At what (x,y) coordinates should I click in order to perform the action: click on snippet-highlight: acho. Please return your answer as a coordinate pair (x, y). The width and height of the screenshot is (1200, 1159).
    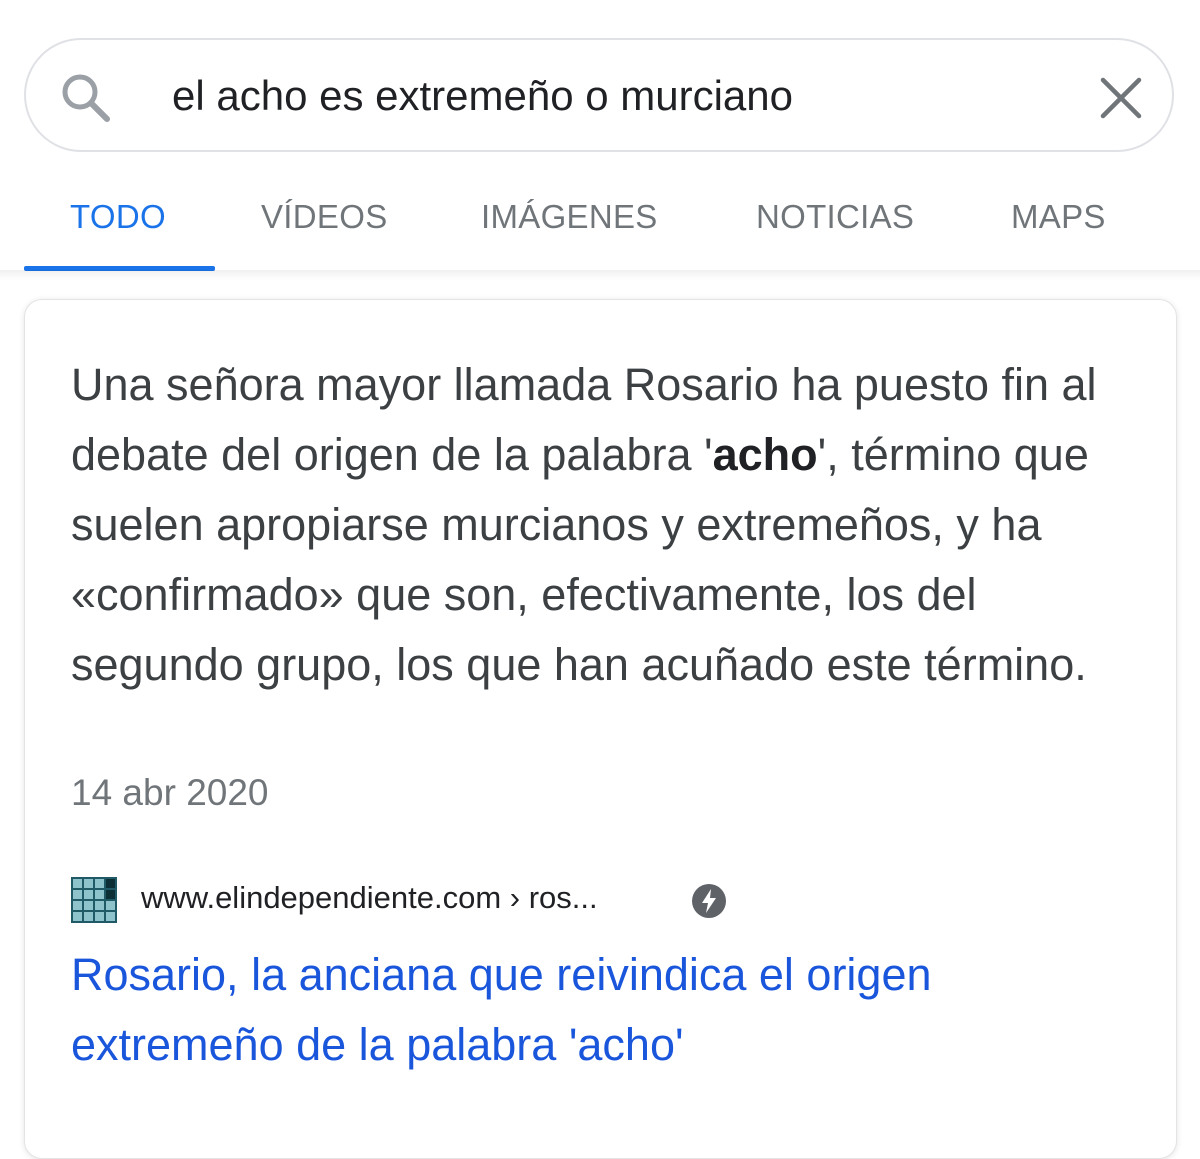
    Looking at the image, I should click on (765, 454).